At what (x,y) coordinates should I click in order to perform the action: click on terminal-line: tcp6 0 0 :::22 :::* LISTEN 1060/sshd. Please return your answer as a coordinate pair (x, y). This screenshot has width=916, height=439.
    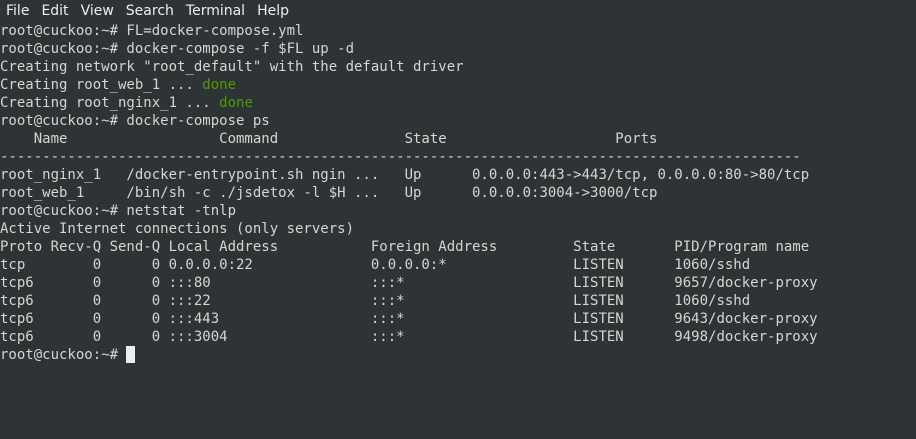
    Looking at the image, I should click on (375, 301).